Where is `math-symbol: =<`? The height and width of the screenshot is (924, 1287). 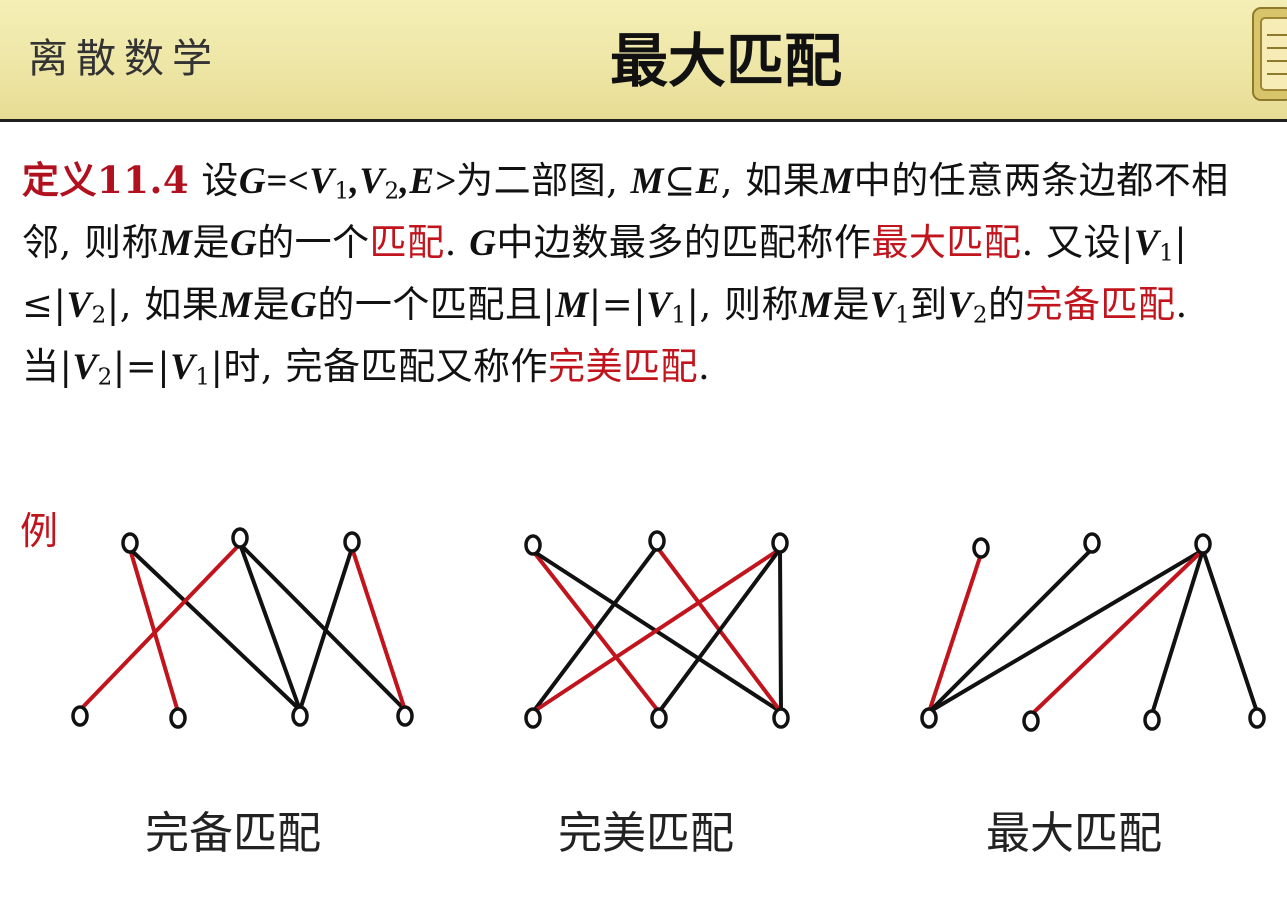 math-symbol: =< is located at coordinates (288, 181).